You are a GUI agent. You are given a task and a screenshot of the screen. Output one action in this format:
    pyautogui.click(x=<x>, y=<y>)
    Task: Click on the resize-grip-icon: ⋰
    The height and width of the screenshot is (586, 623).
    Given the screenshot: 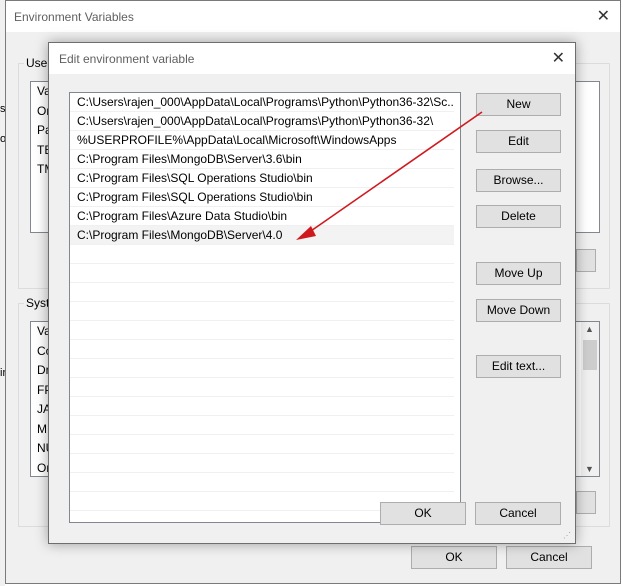 What is the action you would take?
    pyautogui.click(x=568, y=536)
    